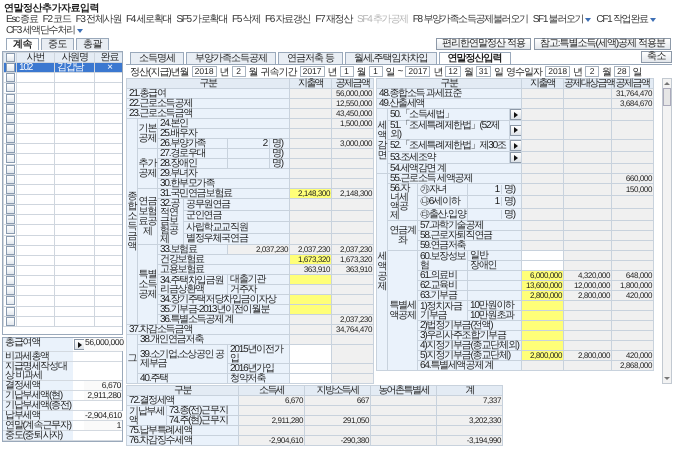 This screenshot has width=674, height=457. Describe the element at coordinates (403, 310) in the screenshot. I see `group-label: 특별세액공제` at that location.